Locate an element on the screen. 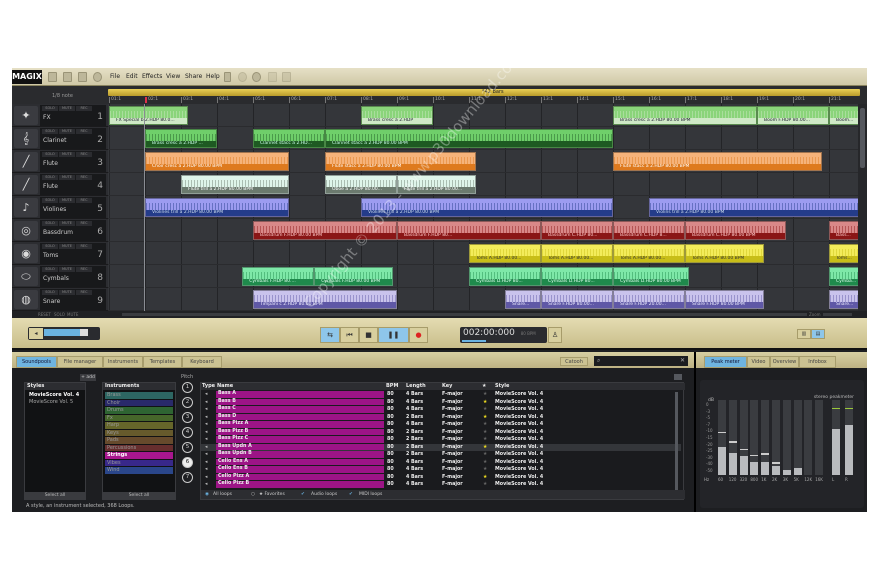  instrument-item: Harp is located at coordinates (139, 425).